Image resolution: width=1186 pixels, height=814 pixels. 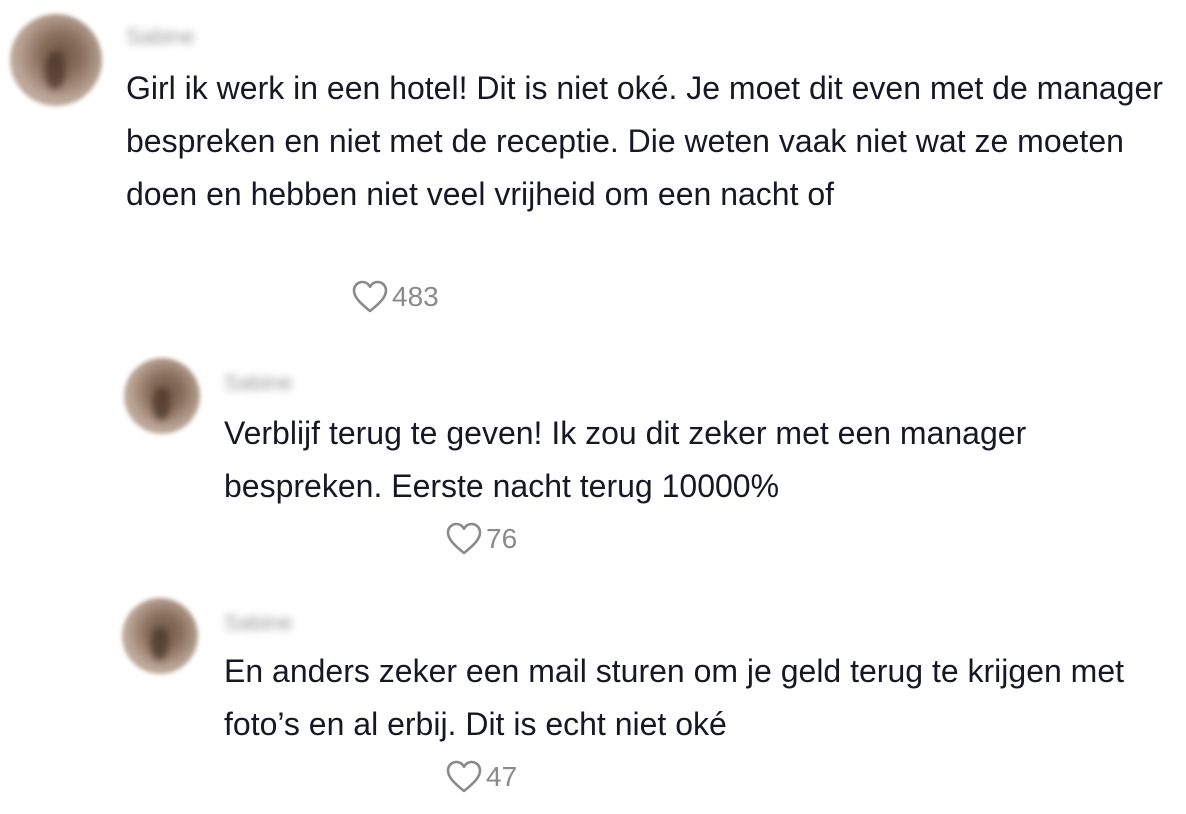 I want to click on like-button: 483, so click(x=395, y=297).